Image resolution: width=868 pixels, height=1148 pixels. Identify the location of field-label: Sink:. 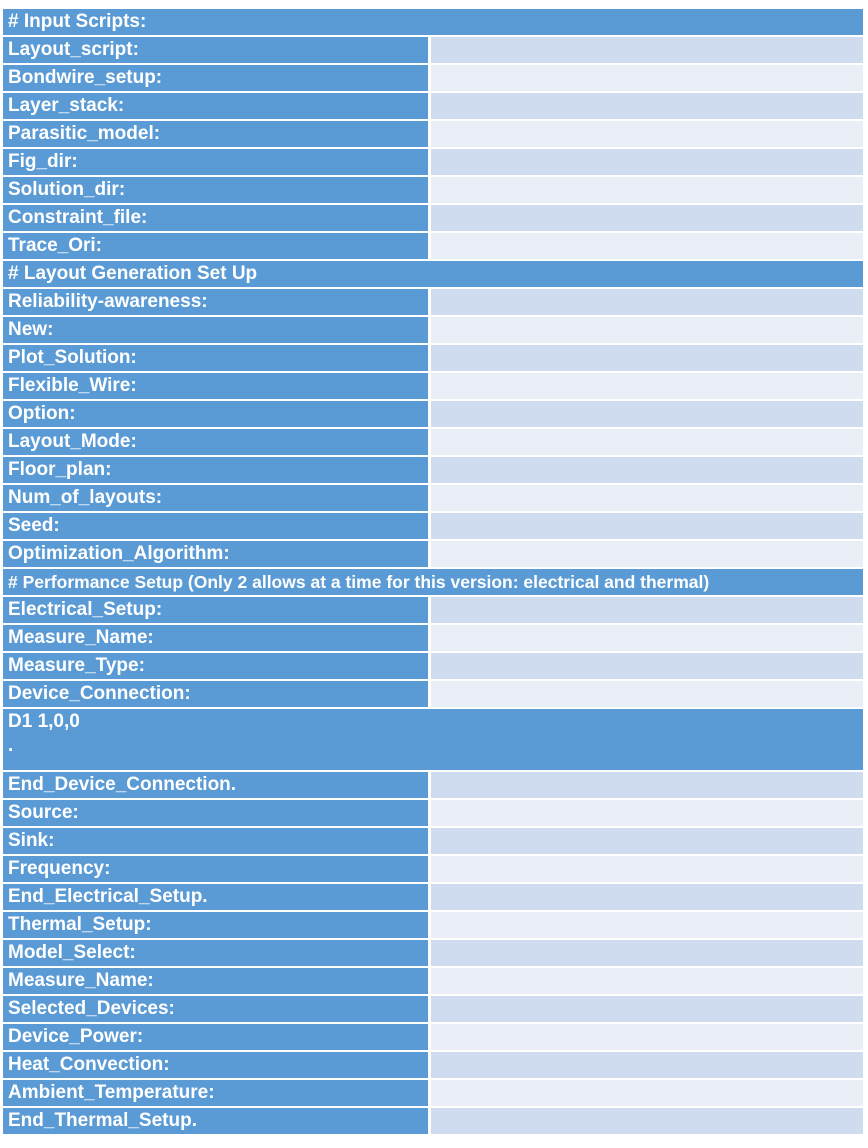
(217, 842).